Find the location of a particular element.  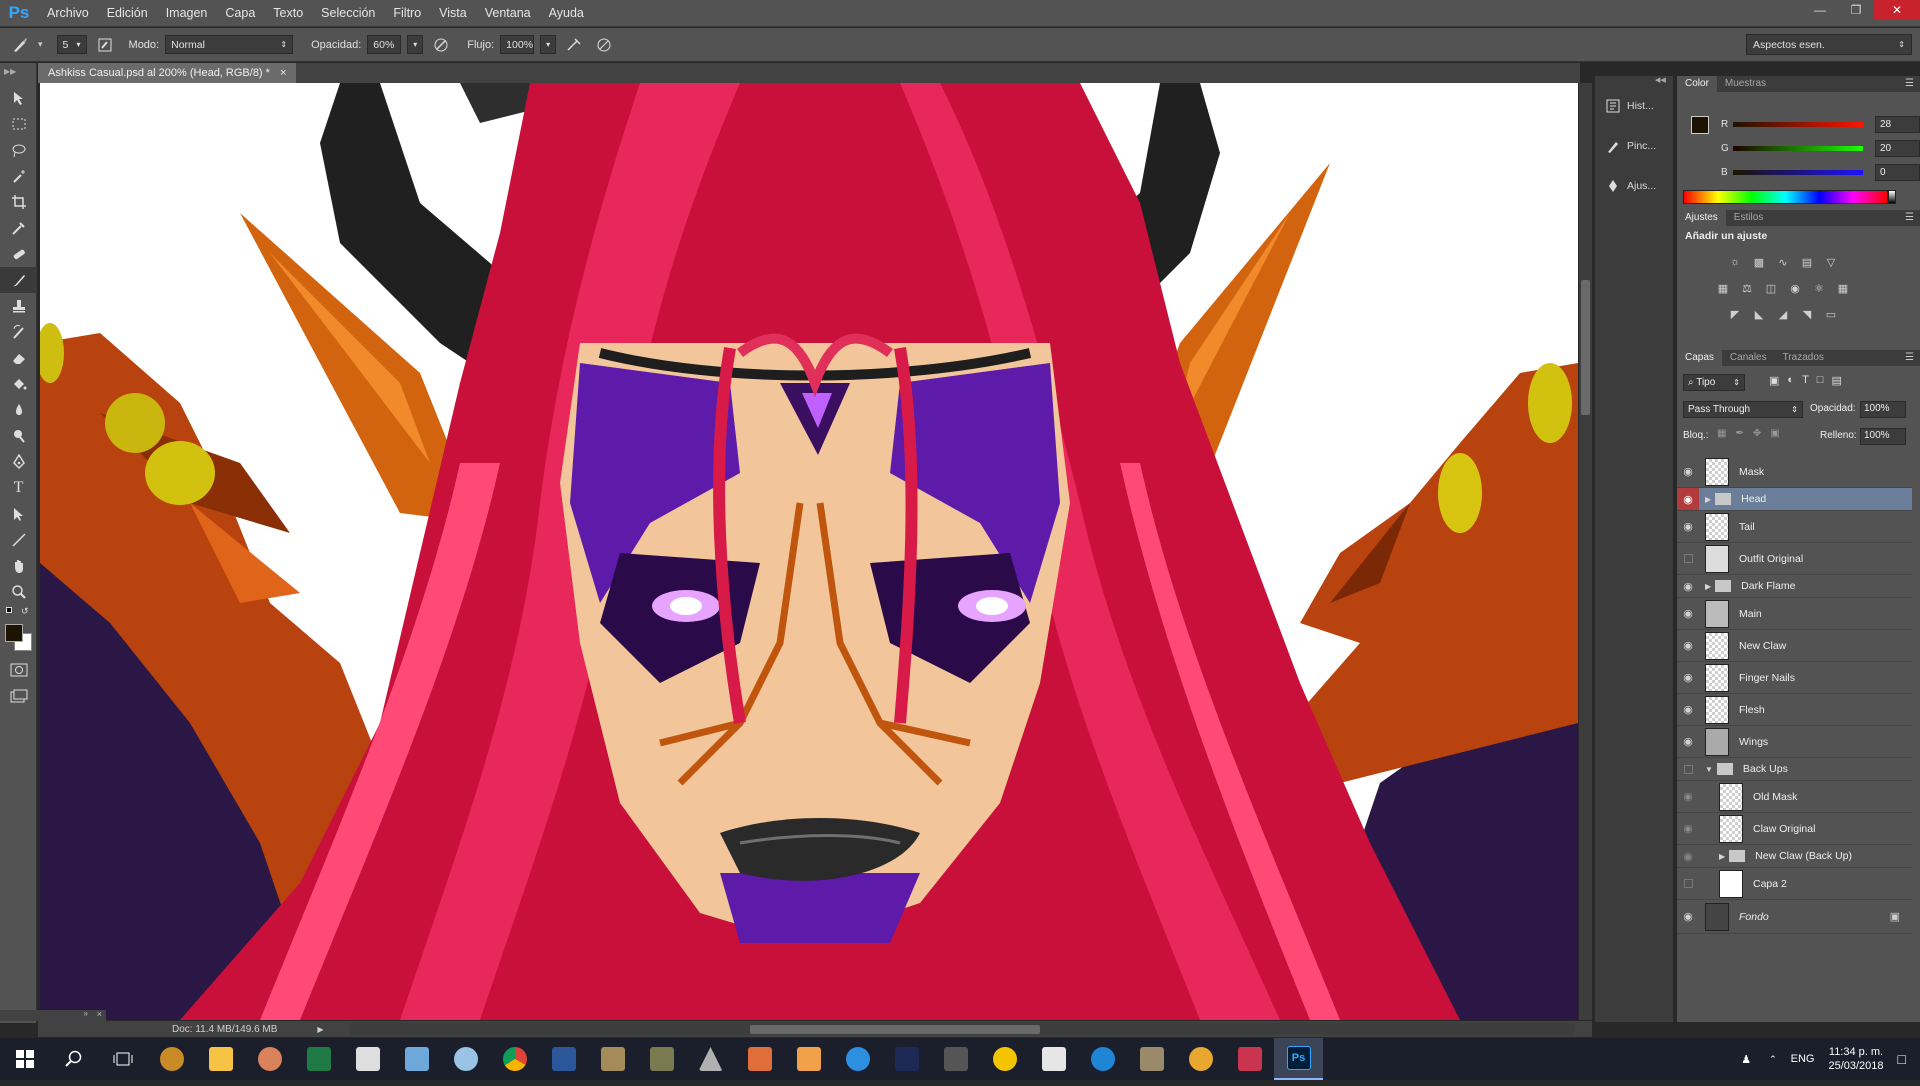

opacity-dropdown-icon: ▾ is located at coordinates (415, 44).